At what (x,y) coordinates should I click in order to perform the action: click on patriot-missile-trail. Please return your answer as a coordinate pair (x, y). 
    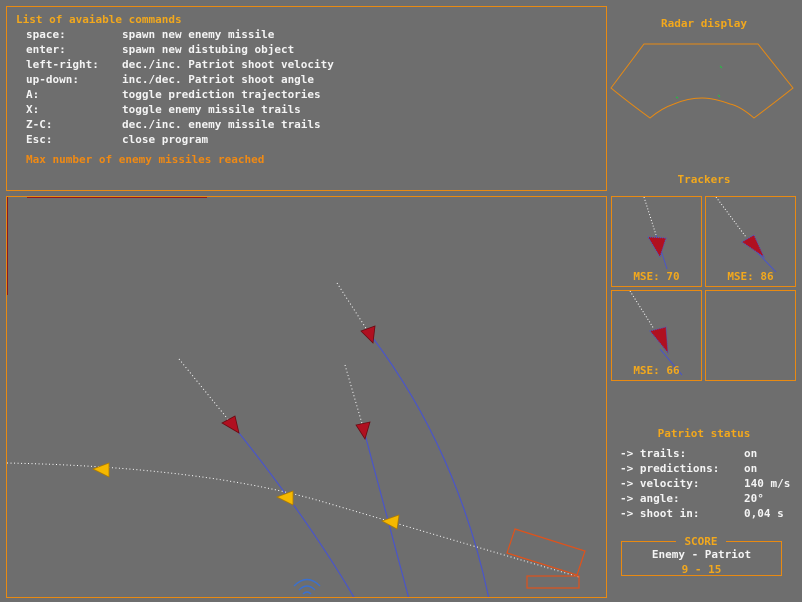
    Looking at the image, I should click on (293, 520).